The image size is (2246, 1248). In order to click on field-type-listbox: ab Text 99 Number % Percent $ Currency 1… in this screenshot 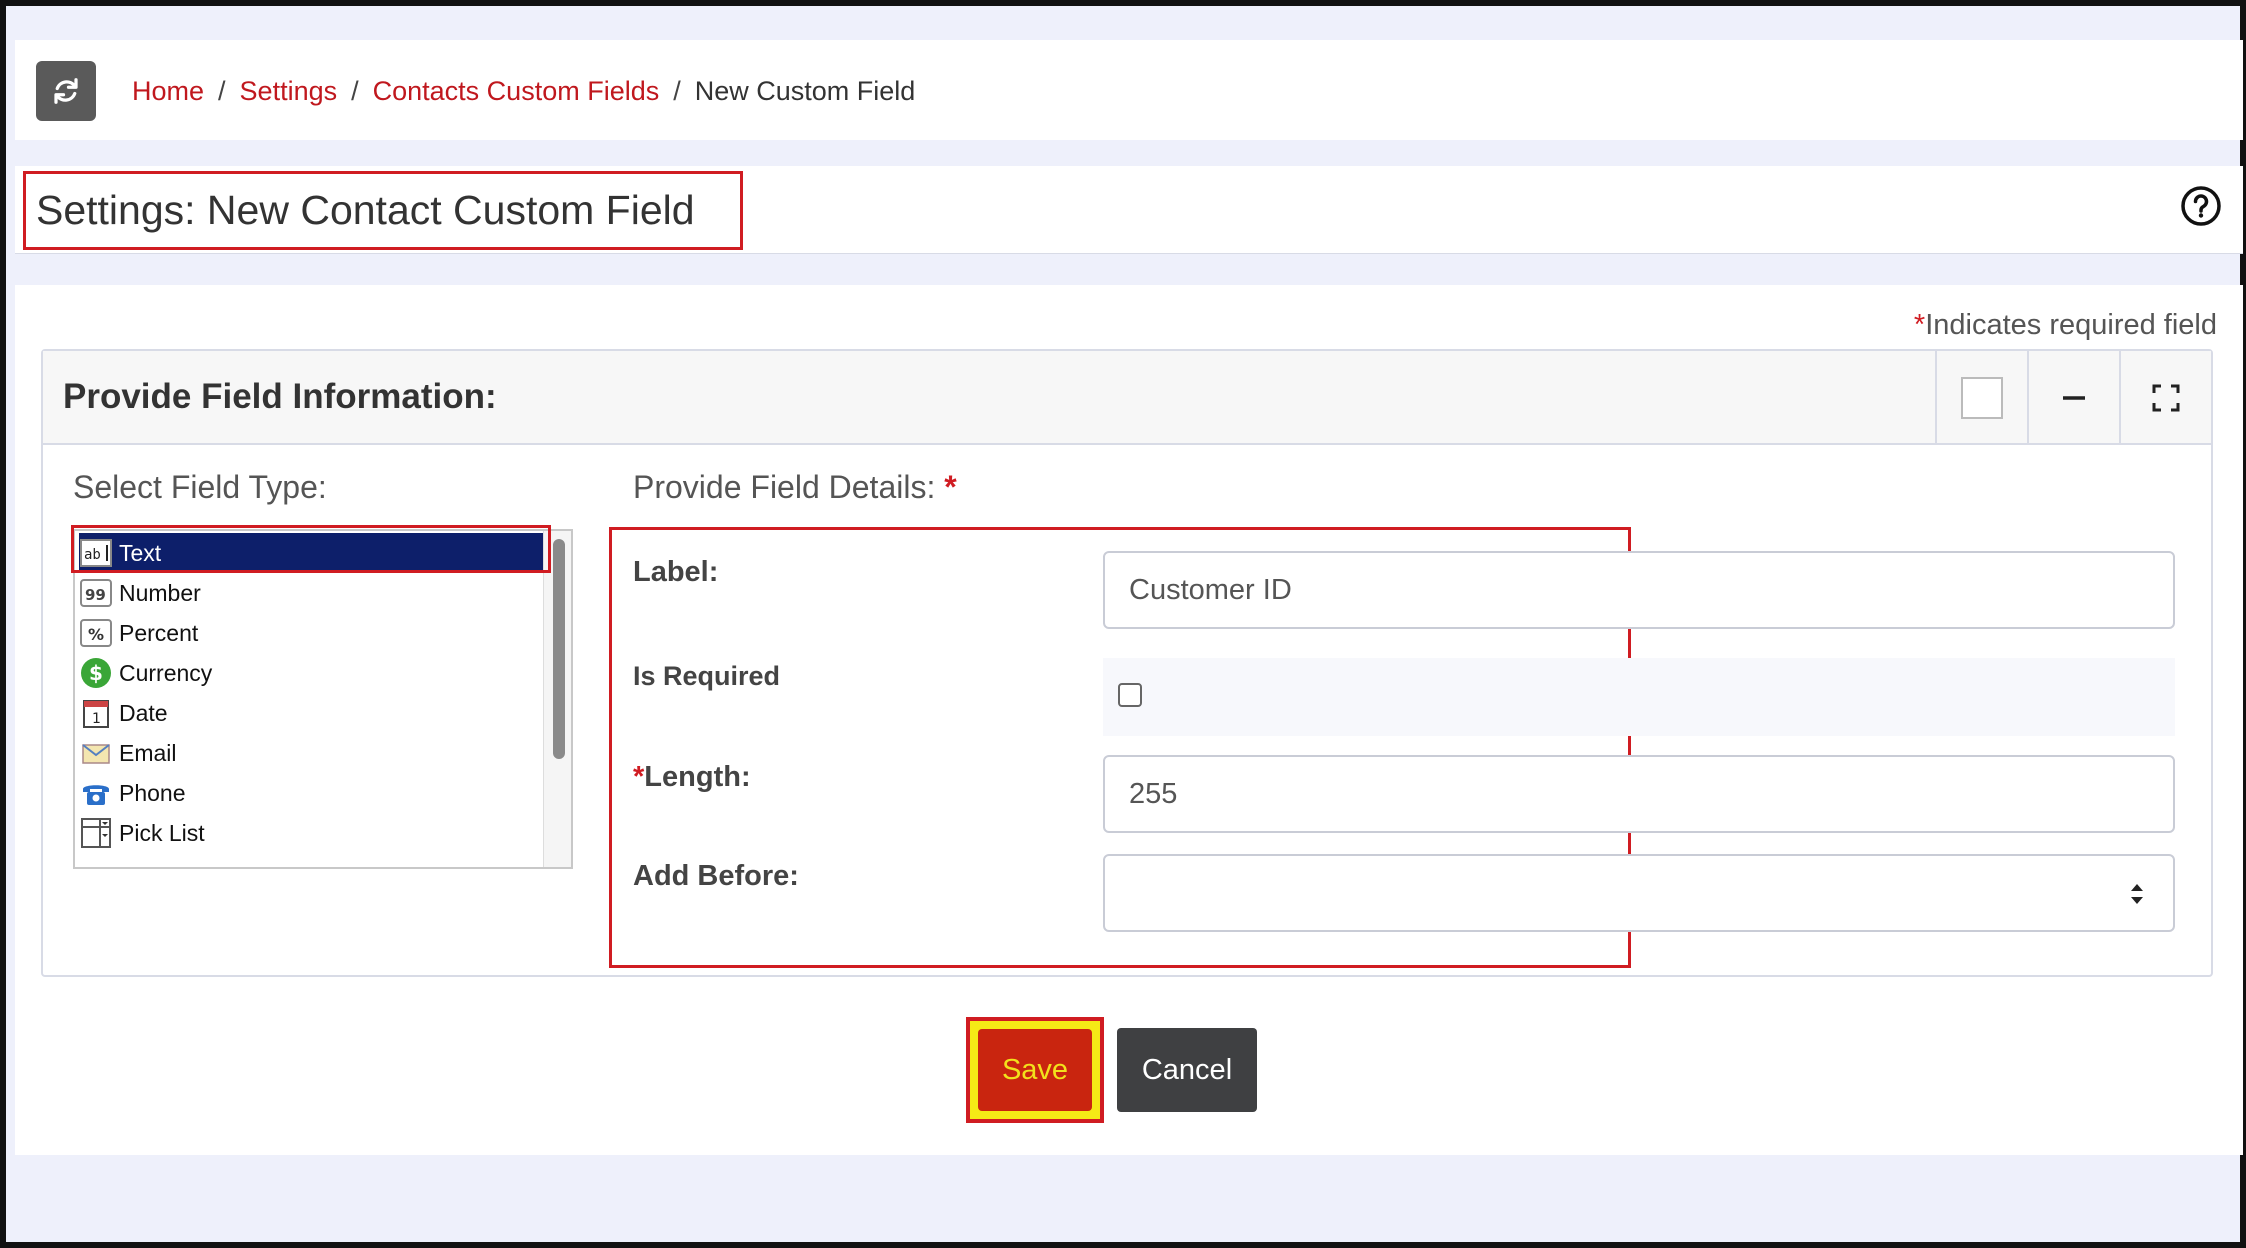, I will do `click(323, 699)`.